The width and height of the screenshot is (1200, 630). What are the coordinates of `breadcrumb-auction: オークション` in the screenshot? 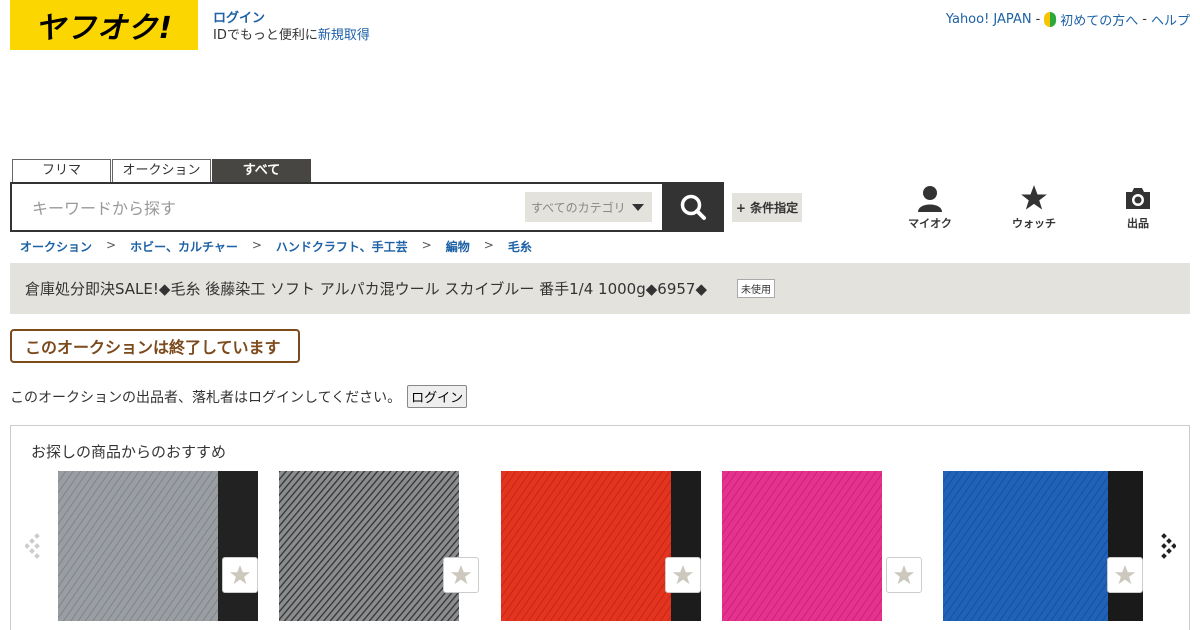 It's located at (56, 246).